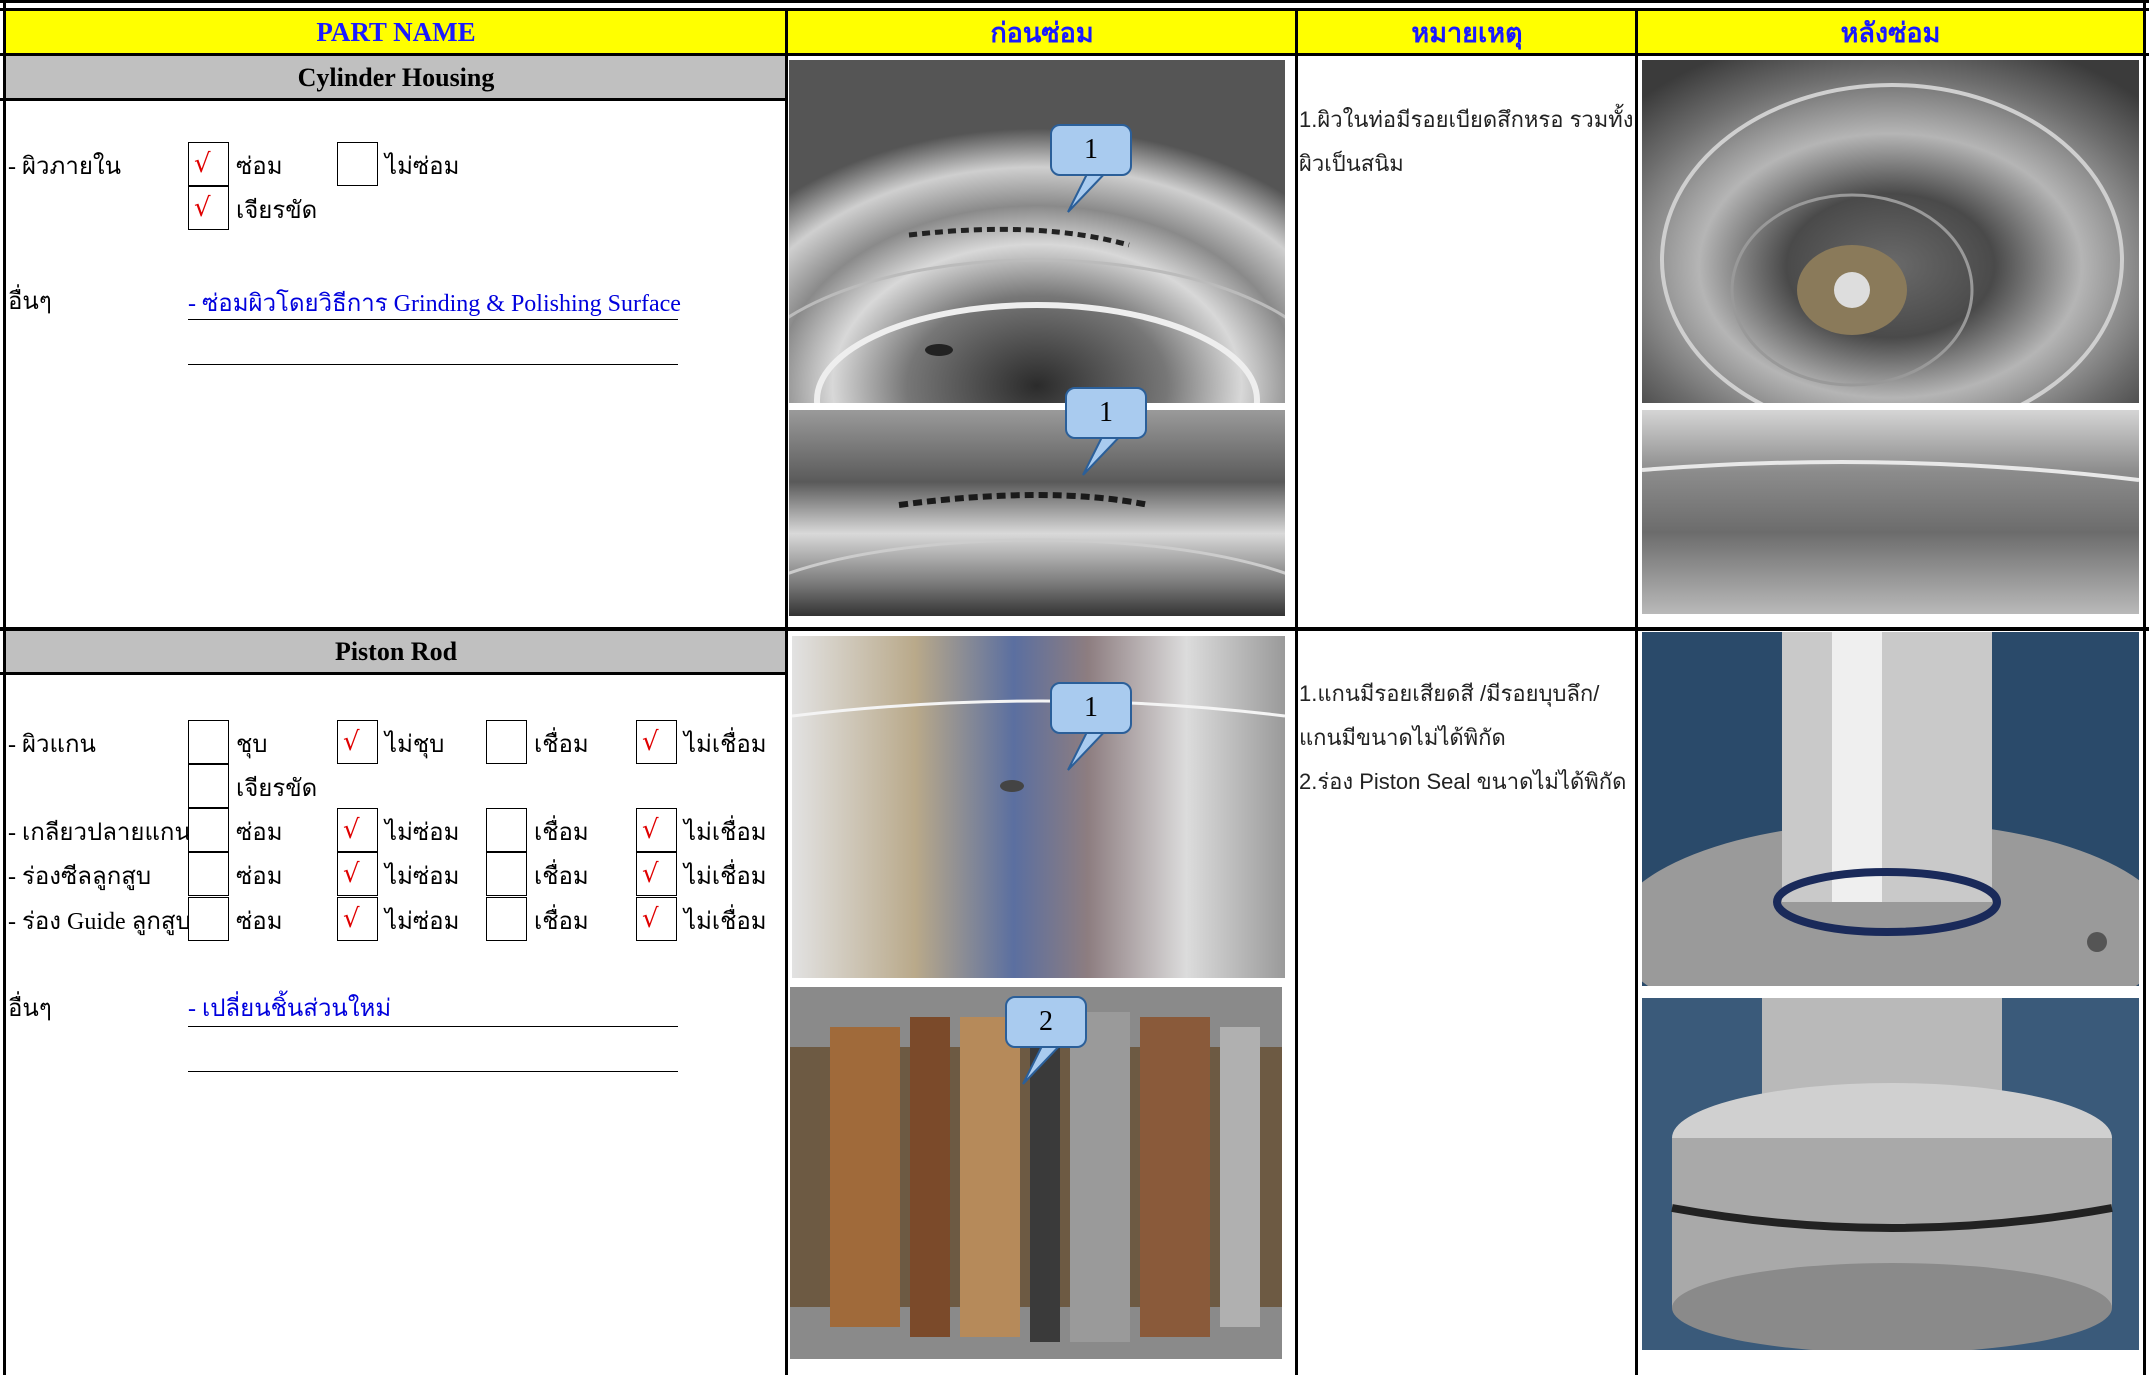 This screenshot has height=1375, width=2149. Describe the element at coordinates (506, 830) in the screenshot. I see `piston-row-1-c3-checkbox` at that location.